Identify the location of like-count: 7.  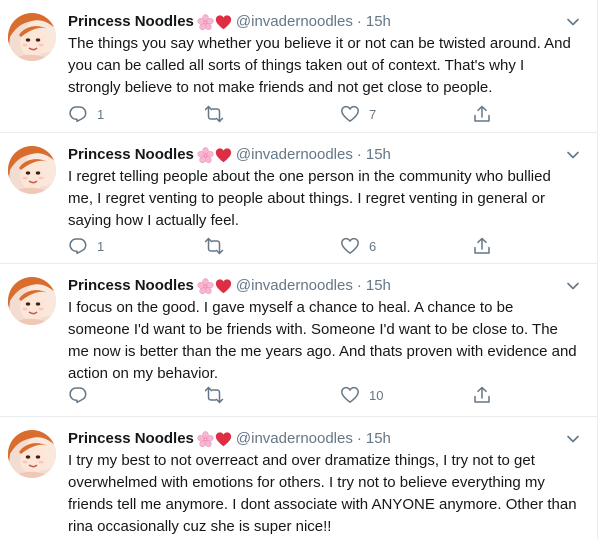
(373, 114).